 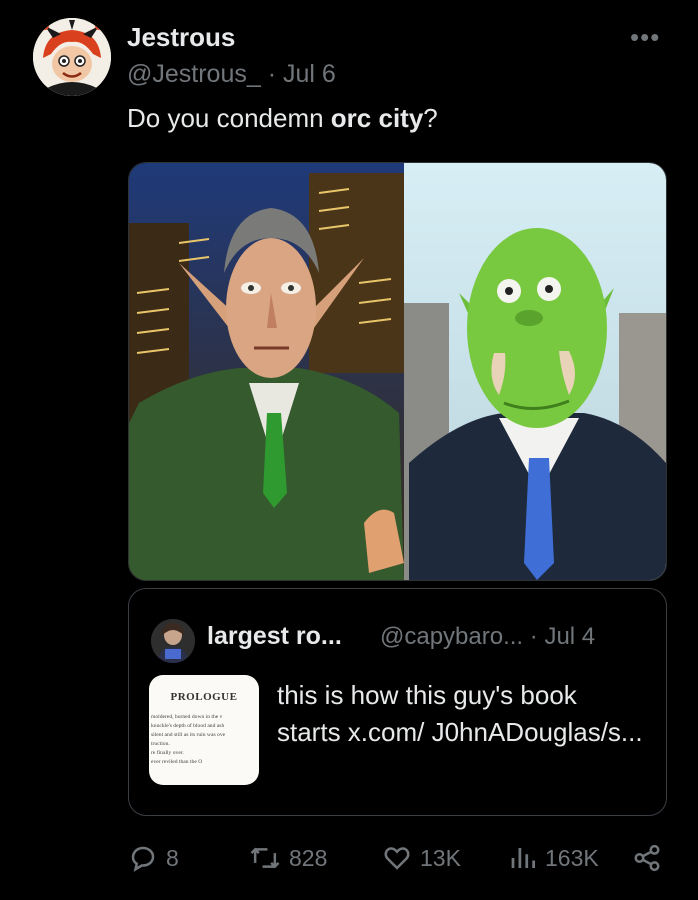 I want to click on quote-date: Jul 4, so click(x=569, y=636).